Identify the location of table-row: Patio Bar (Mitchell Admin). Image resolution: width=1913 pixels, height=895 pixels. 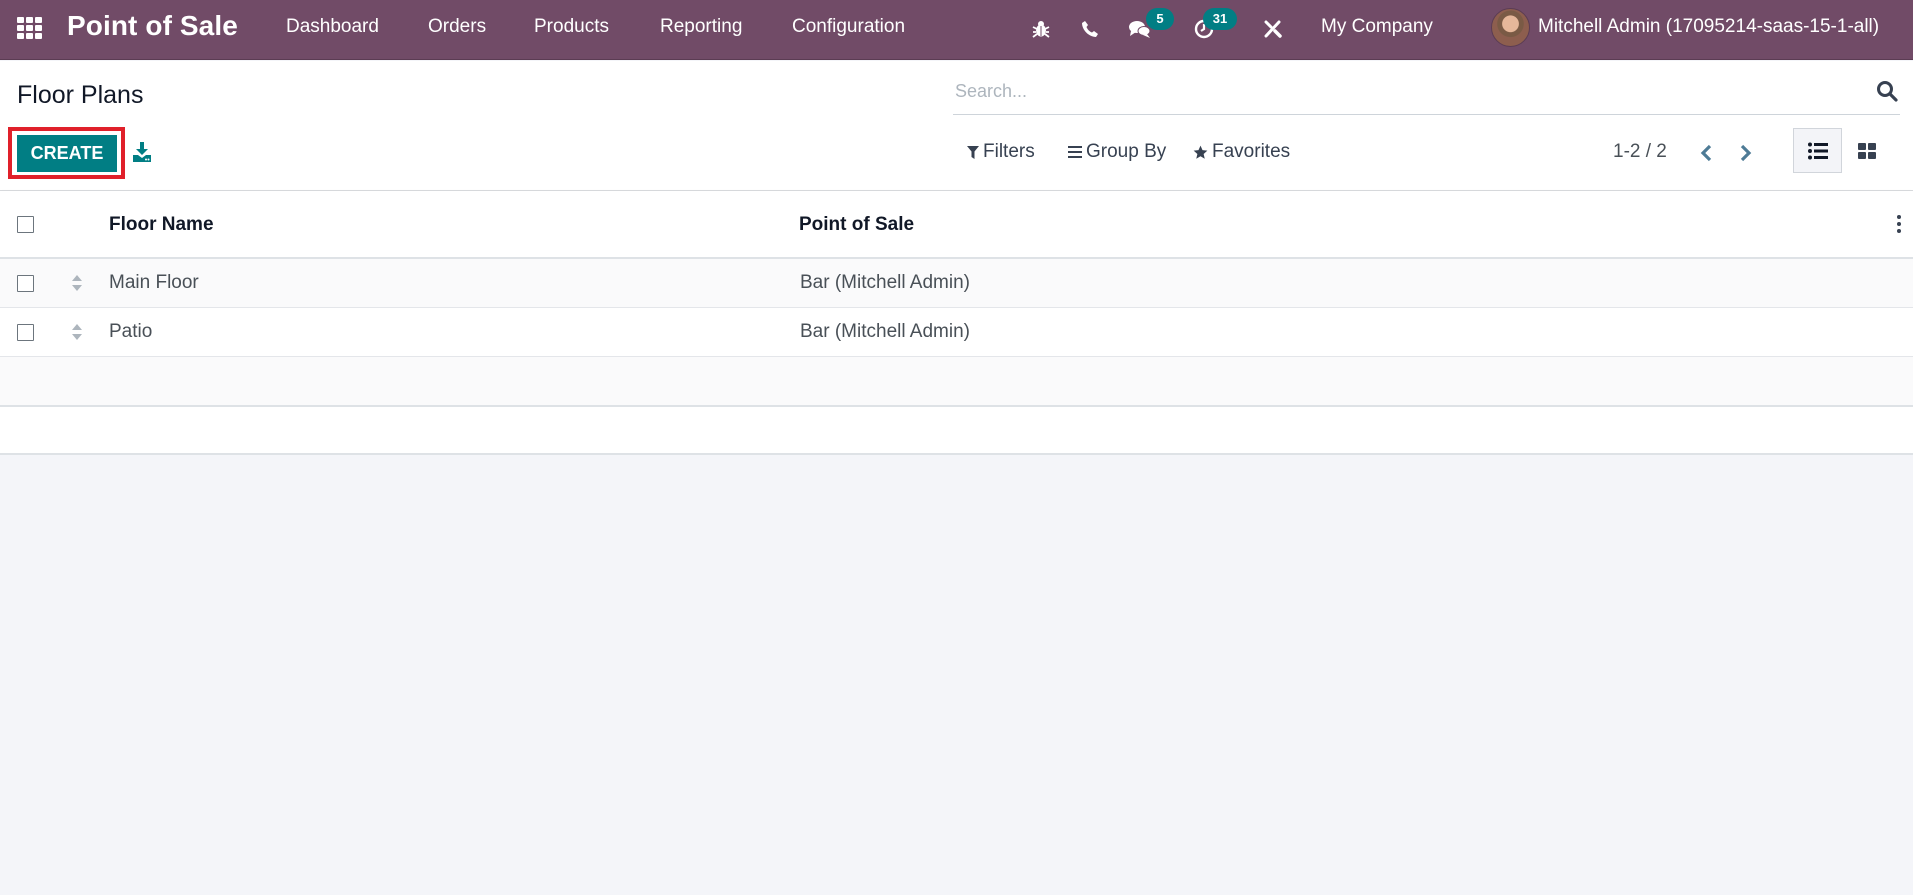
(956, 332).